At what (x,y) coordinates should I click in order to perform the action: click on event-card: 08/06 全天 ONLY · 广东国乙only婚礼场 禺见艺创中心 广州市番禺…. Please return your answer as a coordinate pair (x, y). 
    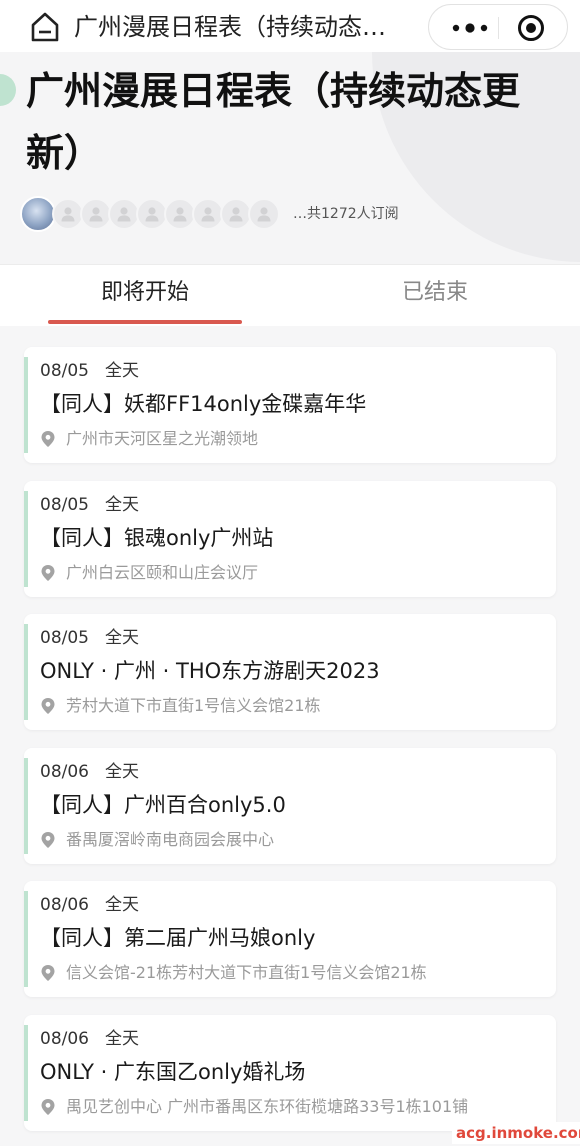
    Looking at the image, I should click on (290, 1073).